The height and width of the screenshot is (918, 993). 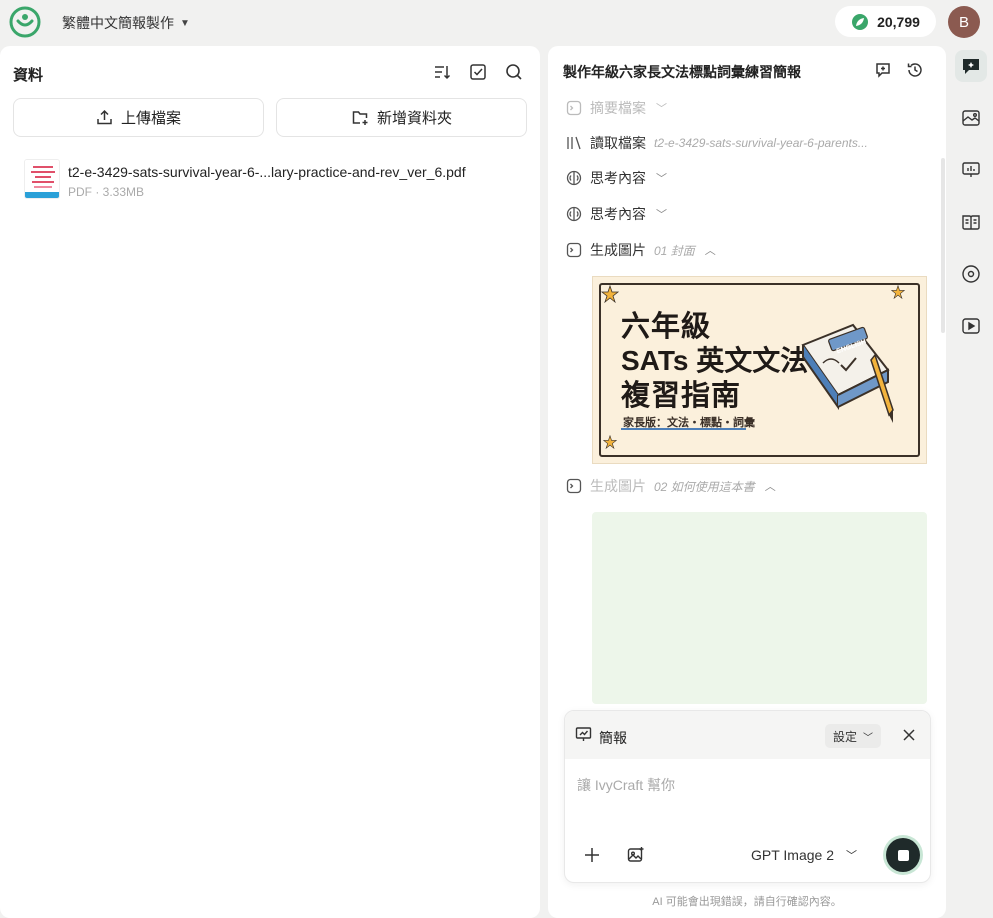 What do you see at coordinates (747, 735) in the screenshot?
I see `chat-header: 簡報 設定 ﹀` at bounding box center [747, 735].